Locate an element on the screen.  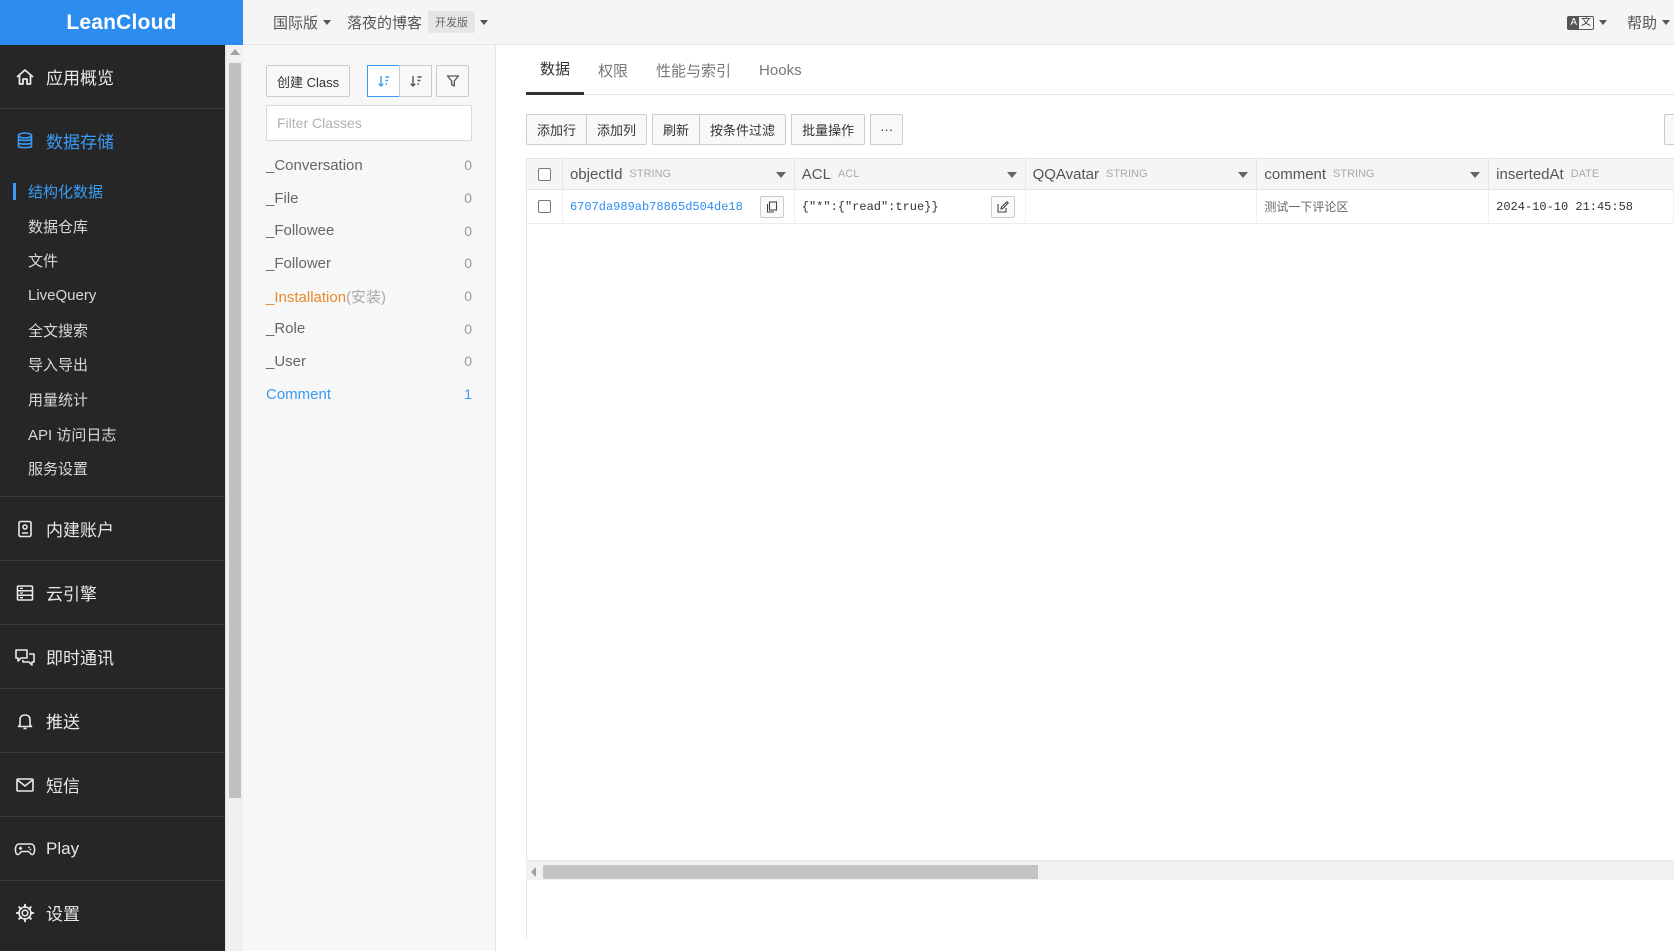
sidebar-item-livequery: LiveQuery is located at coordinates (112, 295).